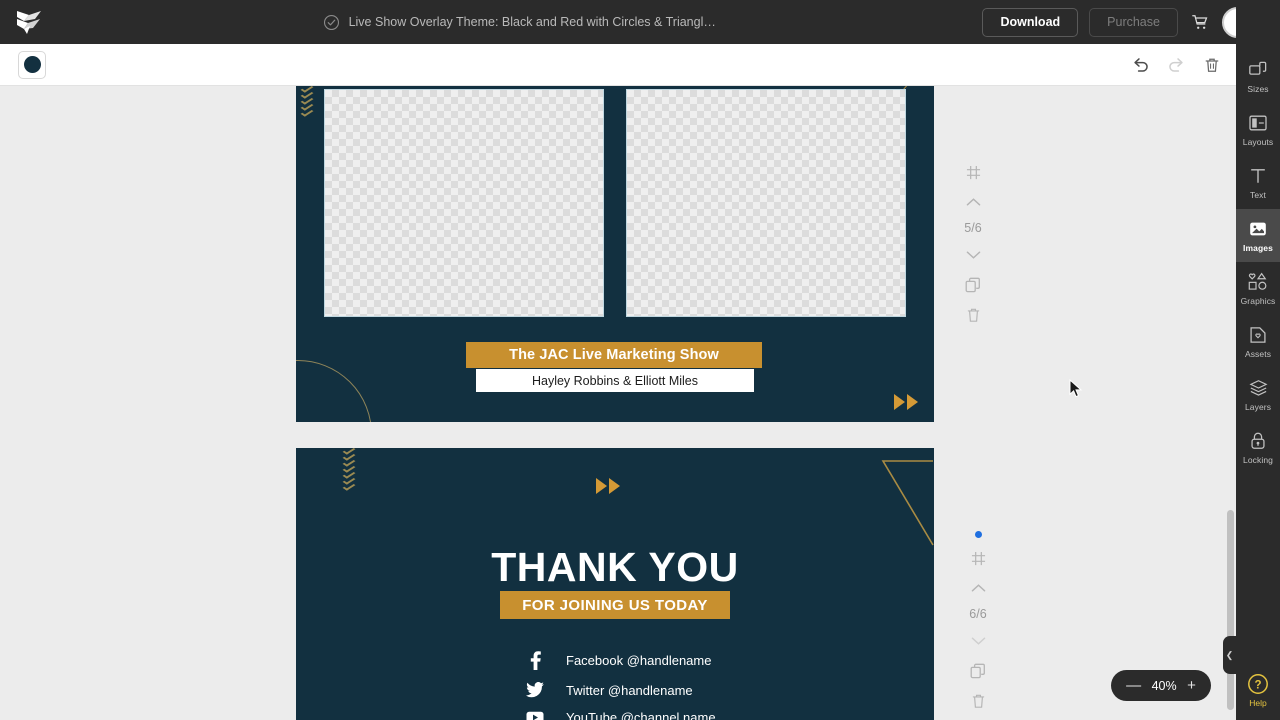  Describe the element at coordinates (1140, 65) in the screenshot. I see `undo-arrow-icon` at that location.